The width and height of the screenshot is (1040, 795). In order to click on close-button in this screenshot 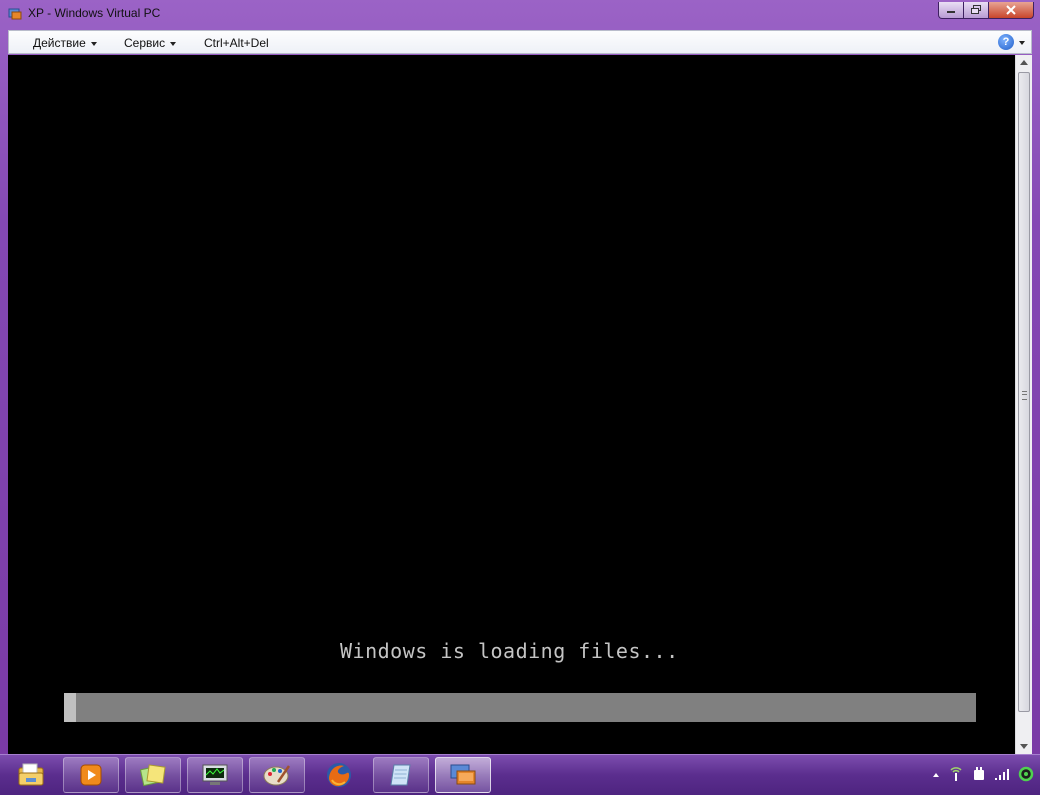, I will do `click(1011, 10)`.